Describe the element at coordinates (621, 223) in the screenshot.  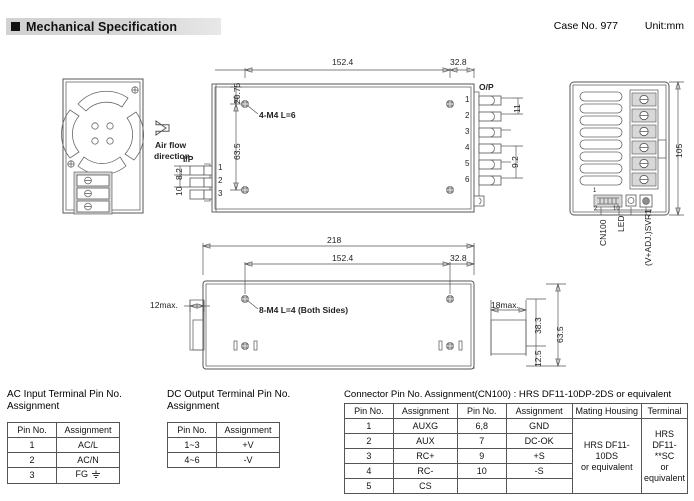
I see `led-label: LED` at that location.